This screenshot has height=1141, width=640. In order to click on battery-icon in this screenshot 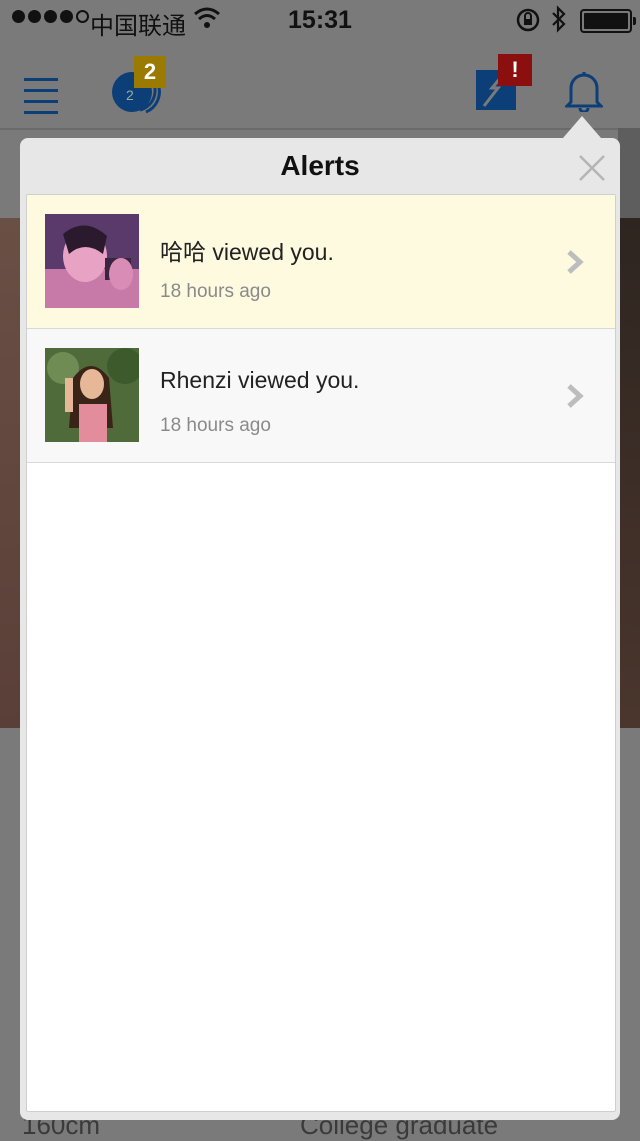, I will do `click(608, 21)`.